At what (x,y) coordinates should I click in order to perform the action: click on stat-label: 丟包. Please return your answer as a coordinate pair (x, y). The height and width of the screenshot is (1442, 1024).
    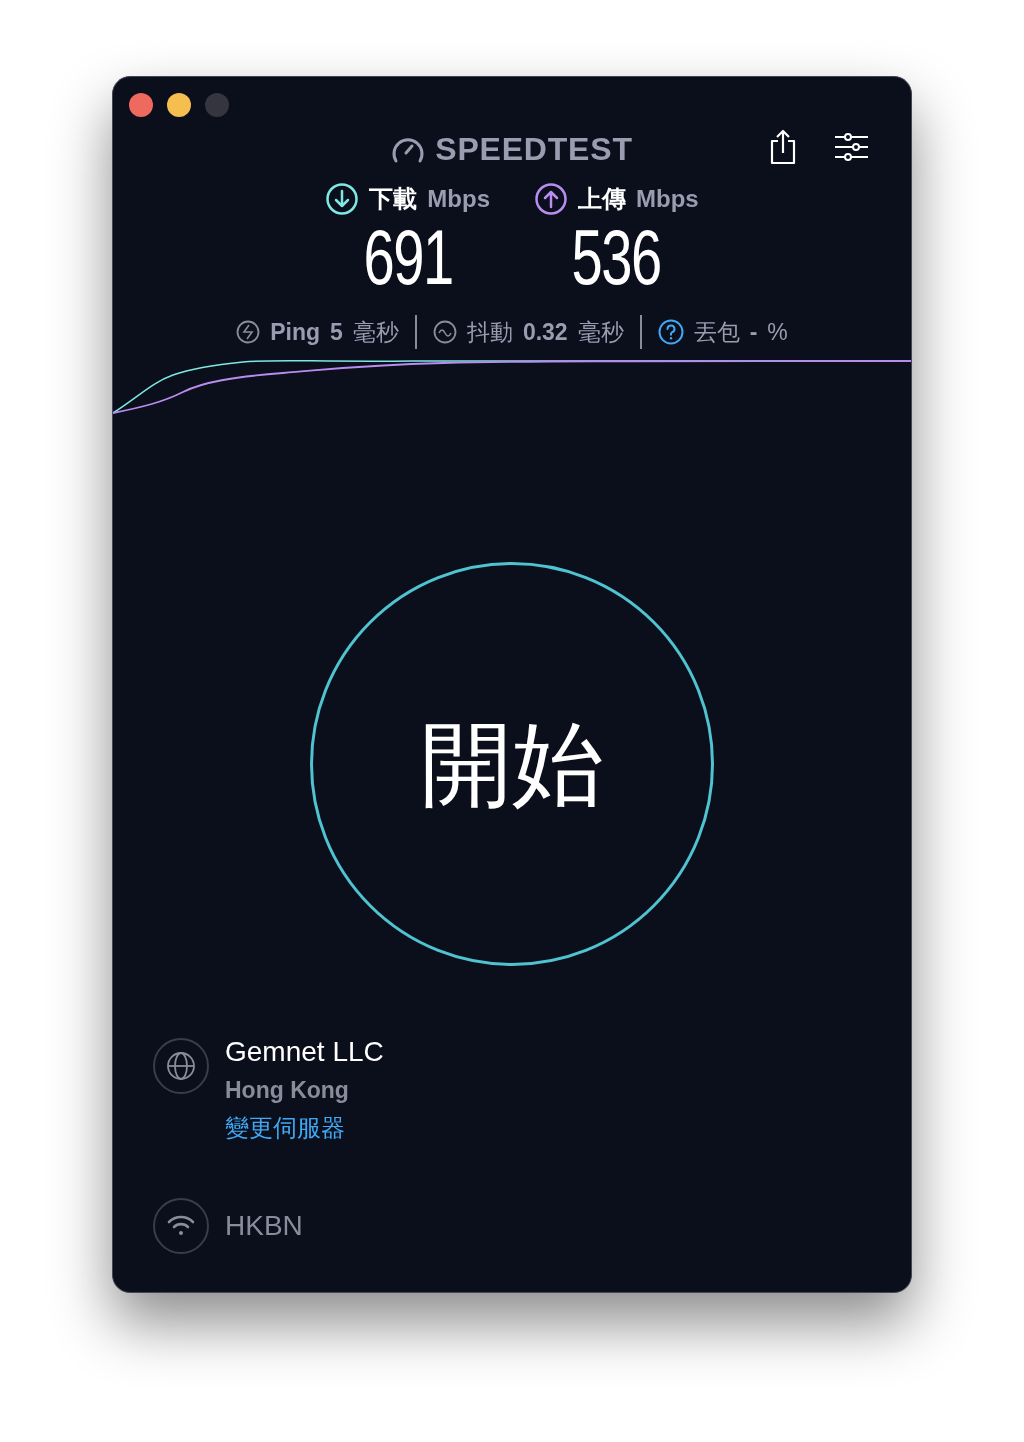
    Looking at the image, I should click on (716, 332).